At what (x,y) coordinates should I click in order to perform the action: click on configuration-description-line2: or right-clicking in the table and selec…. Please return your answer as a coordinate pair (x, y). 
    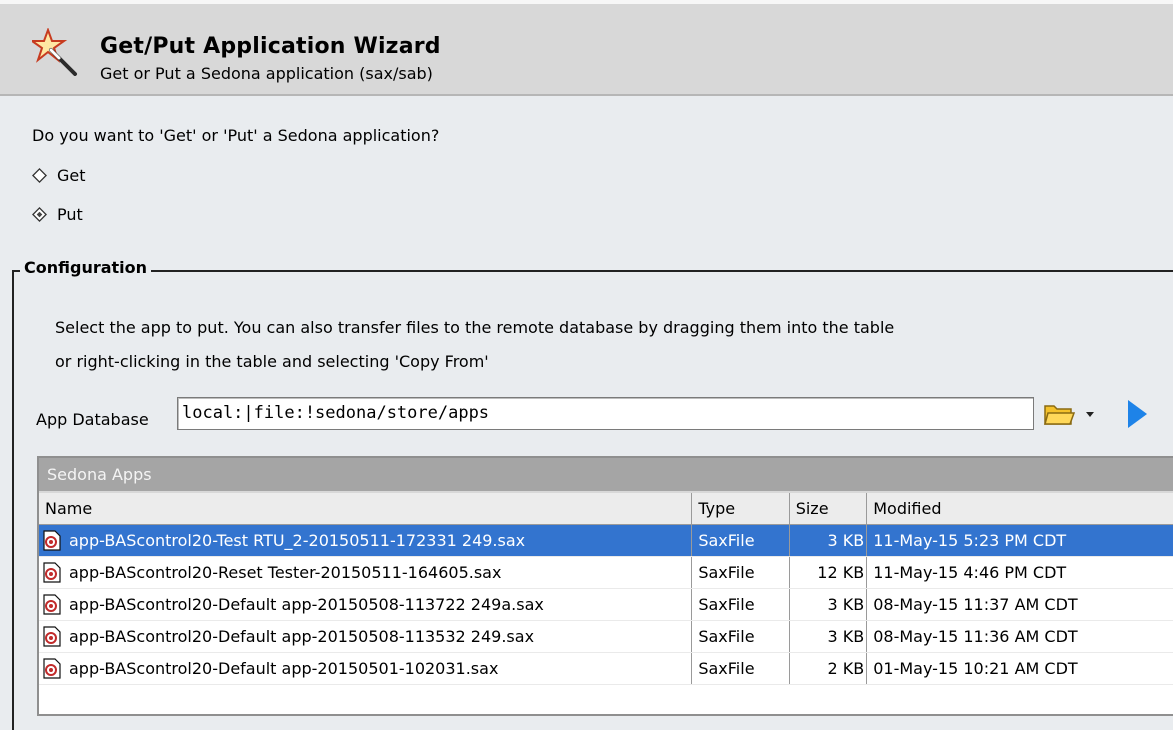
    Looking at the image, I should click on (272, 361).